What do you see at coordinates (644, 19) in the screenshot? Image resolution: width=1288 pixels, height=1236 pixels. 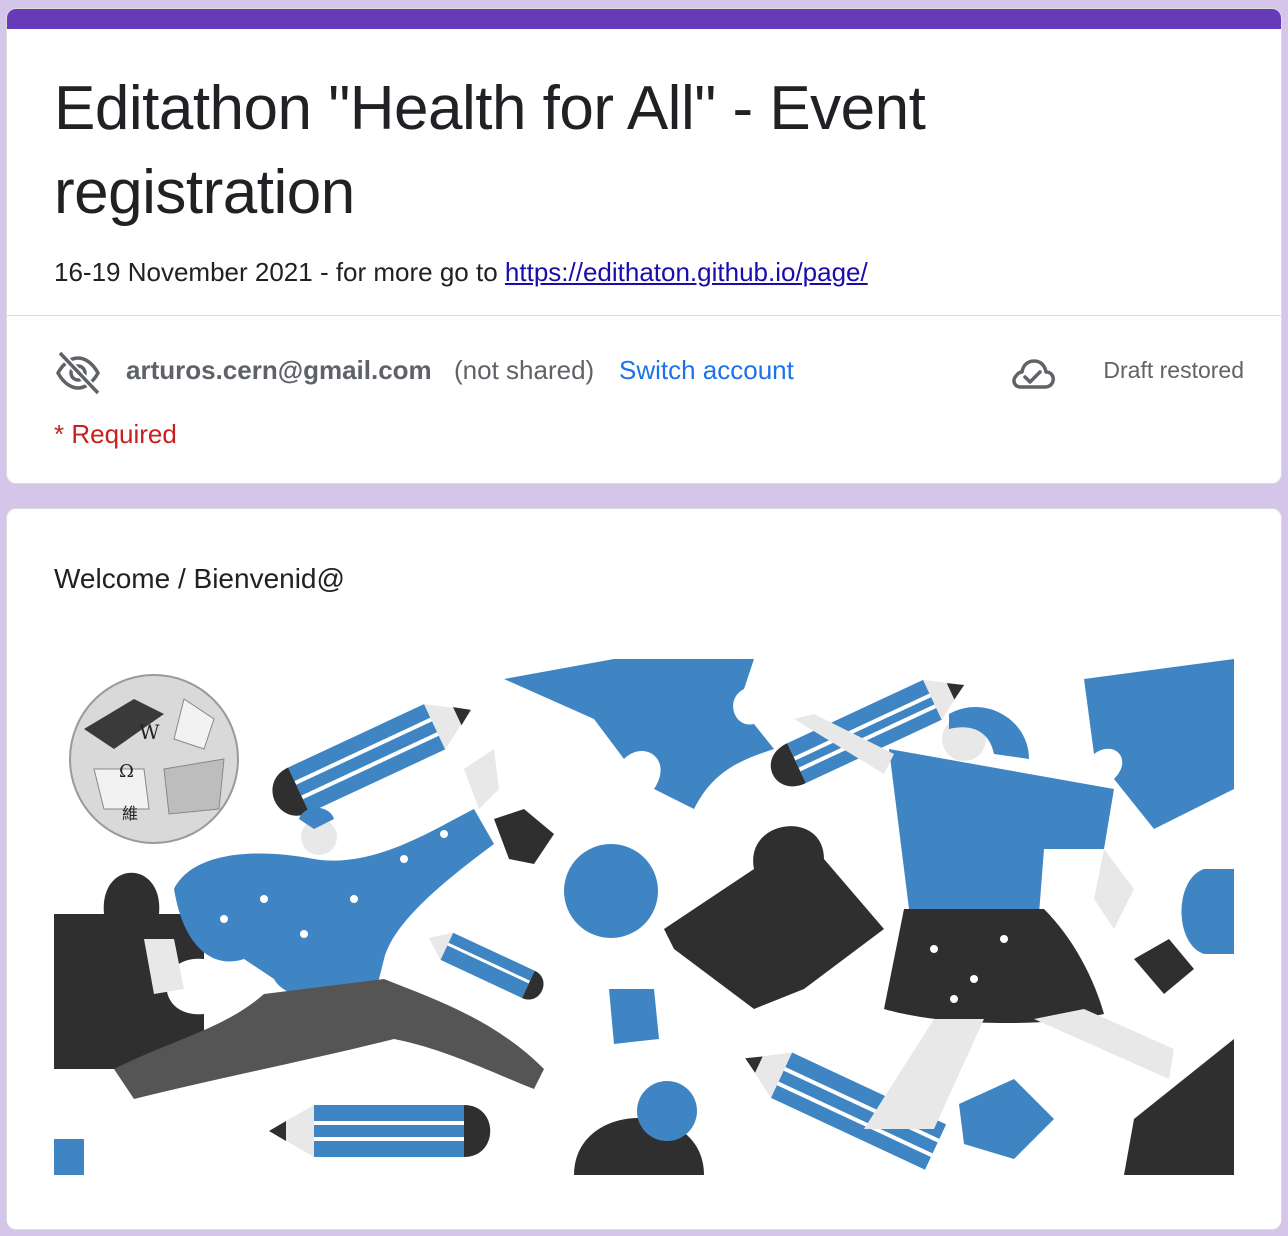 I see `header-accent-bar` at bounding box center [644, 19].